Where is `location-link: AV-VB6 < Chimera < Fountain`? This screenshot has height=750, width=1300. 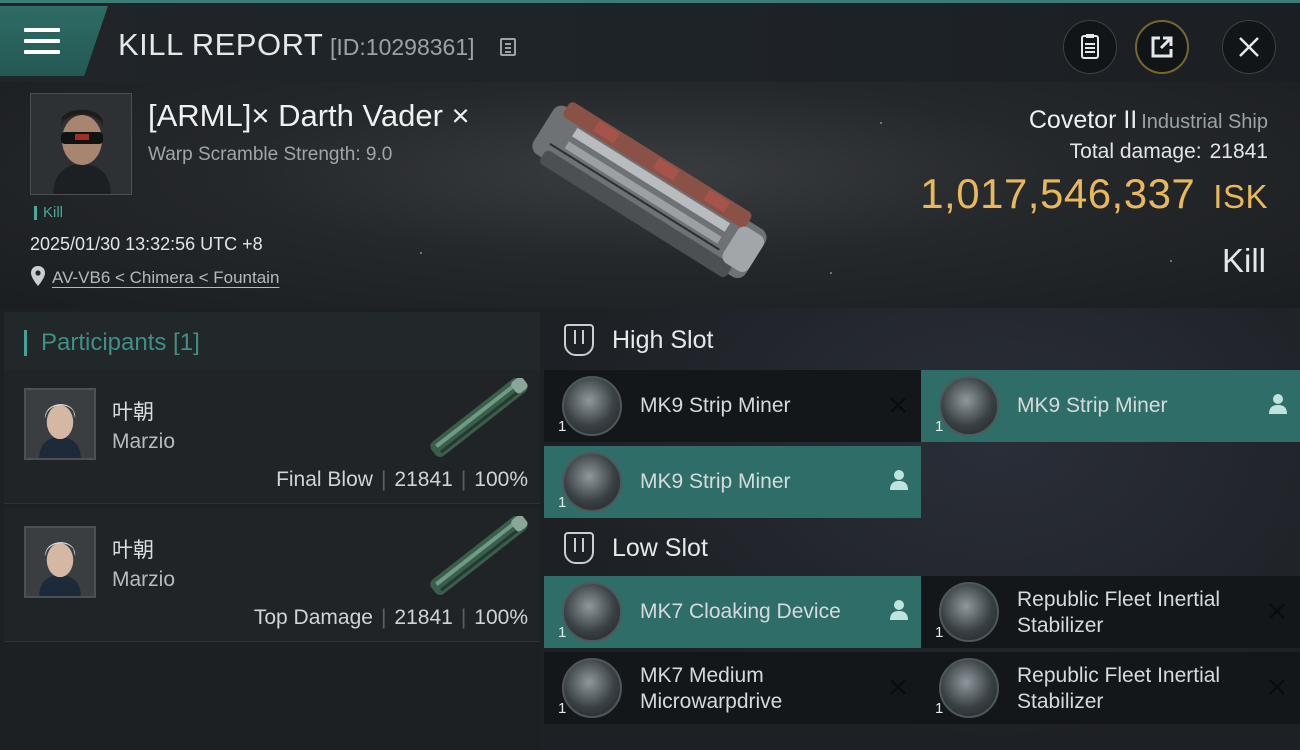 location-link: AV-VB6 < Chimera < Fountain is located at coordinates (165, 278).